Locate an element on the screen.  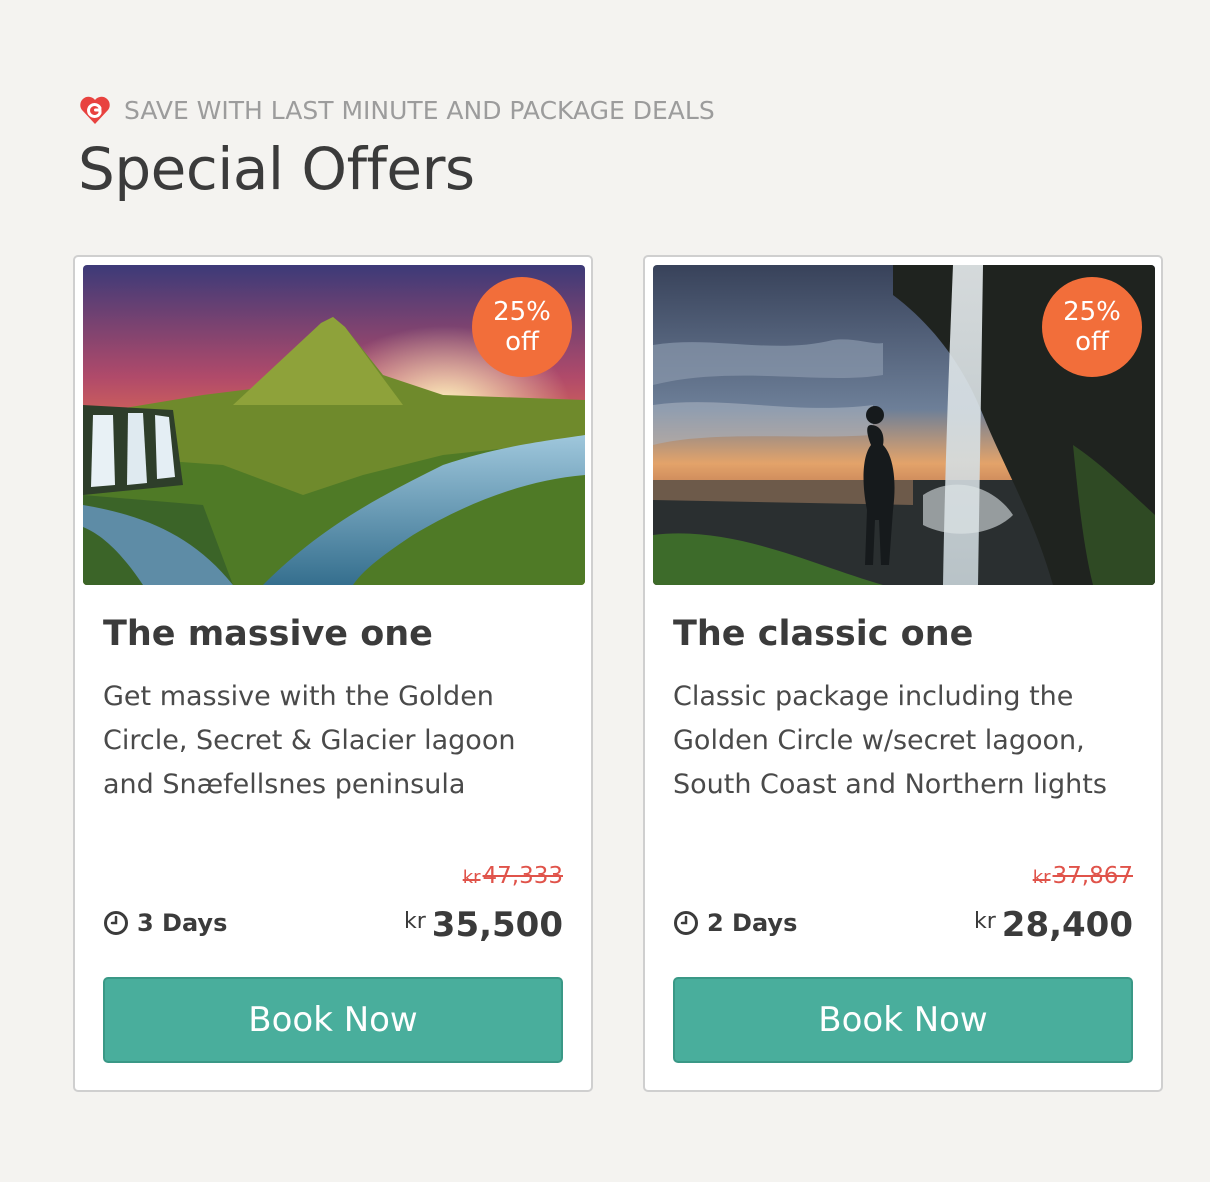
old-price-amount: 47,333 is located at coordinates (522, 876).